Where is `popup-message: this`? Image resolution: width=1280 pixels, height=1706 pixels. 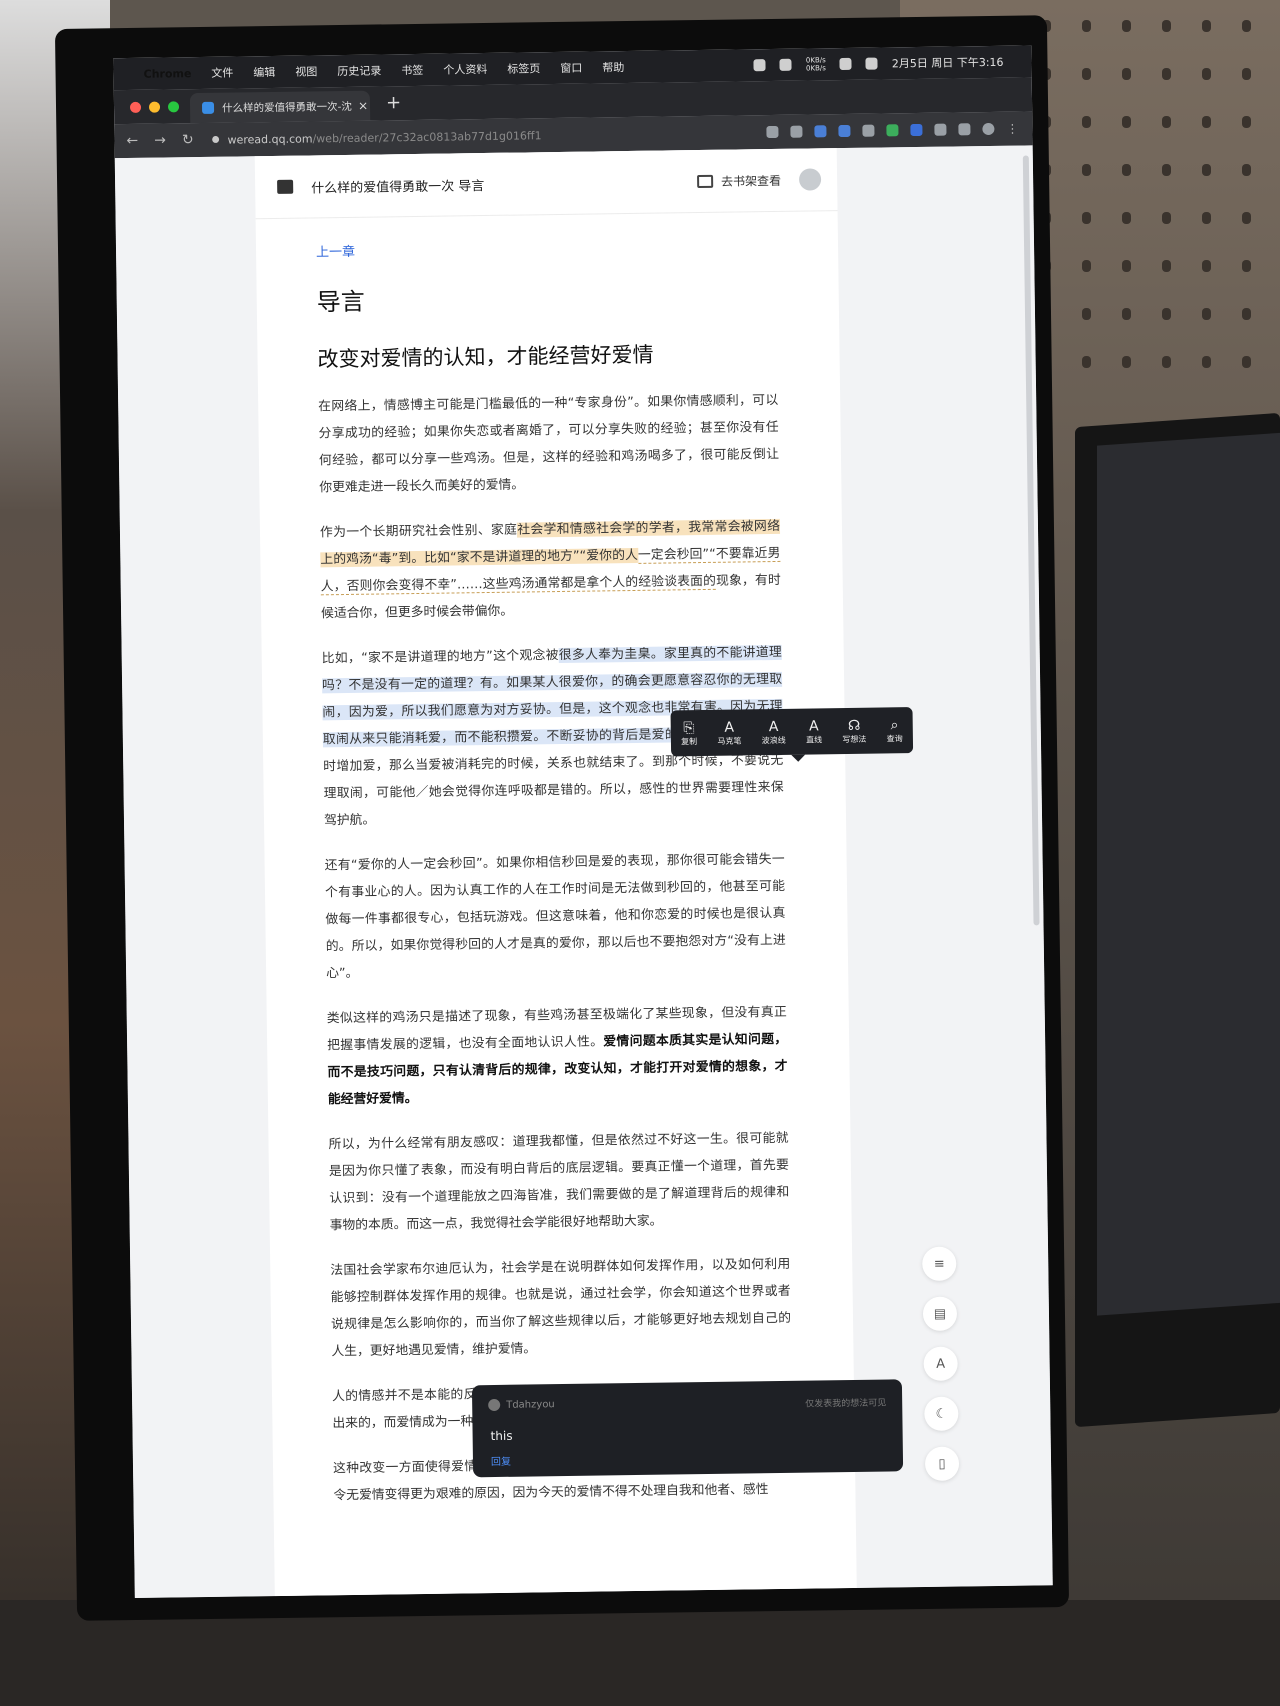 popup-message: this is located at coordinates (501, 1436).